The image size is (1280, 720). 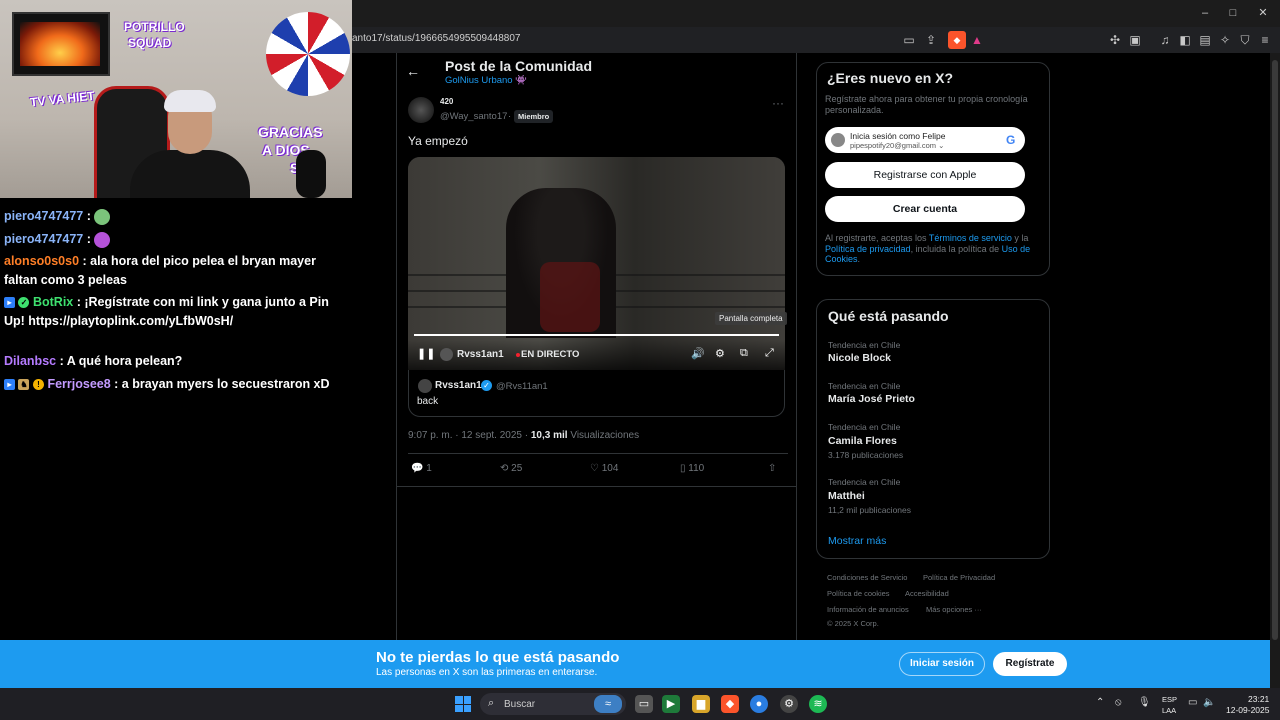 I want to click on chat-username: Ferrjosee8, so click(x=78, y=384).